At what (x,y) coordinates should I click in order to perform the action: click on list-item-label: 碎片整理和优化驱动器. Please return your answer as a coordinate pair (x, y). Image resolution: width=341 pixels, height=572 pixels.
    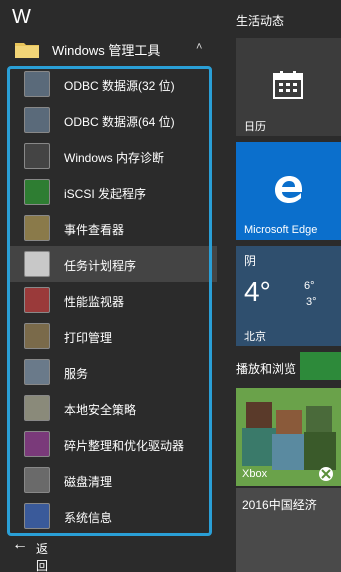
    Looking at the image, I should click on (124, 446).